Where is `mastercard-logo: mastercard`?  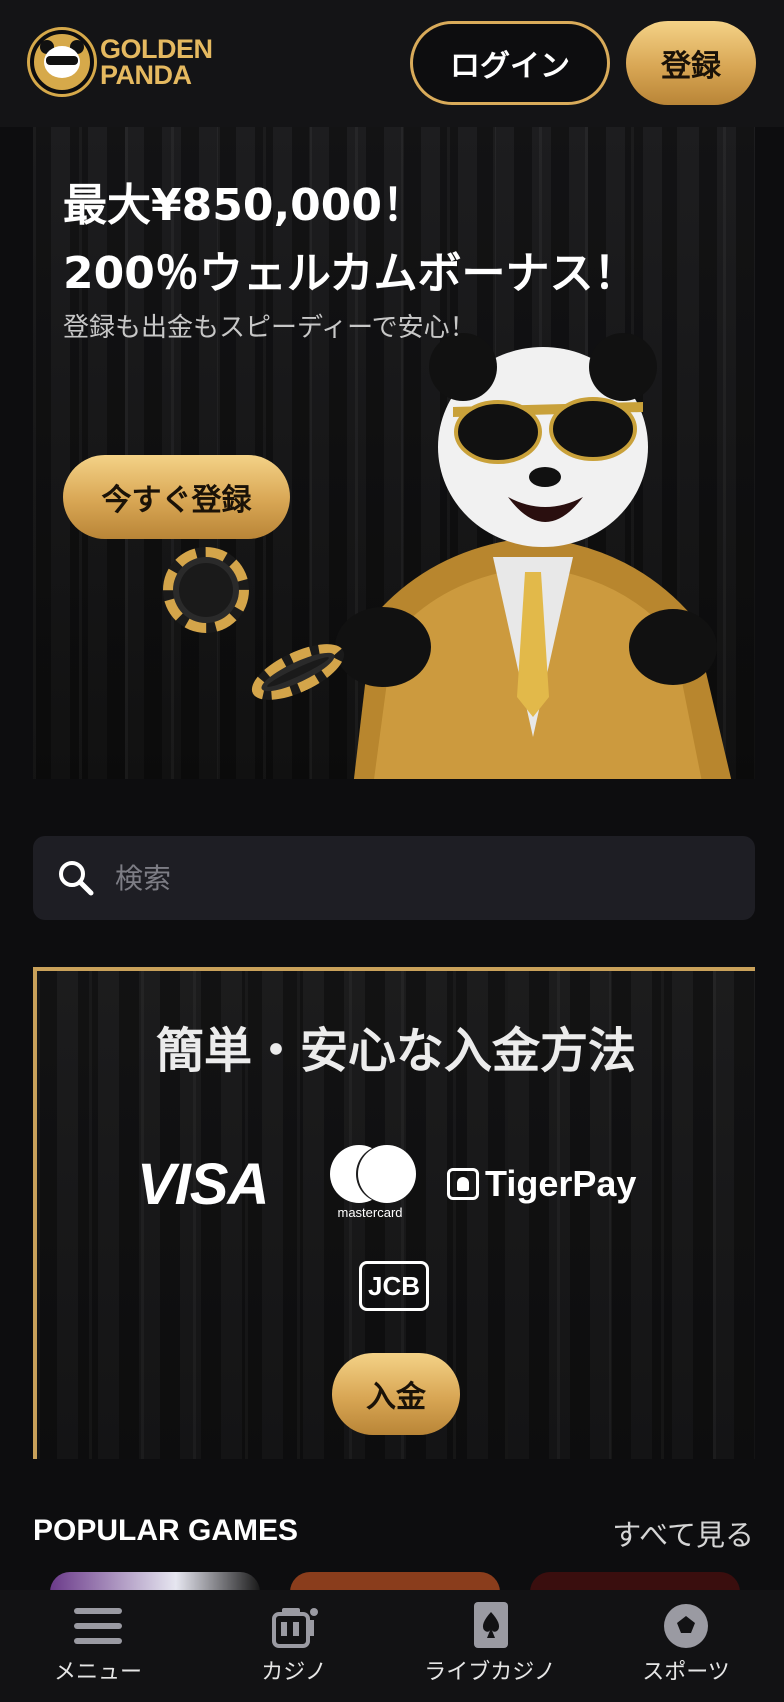
mastercard-logo: mastercard is located at coordinates (370, 1186).